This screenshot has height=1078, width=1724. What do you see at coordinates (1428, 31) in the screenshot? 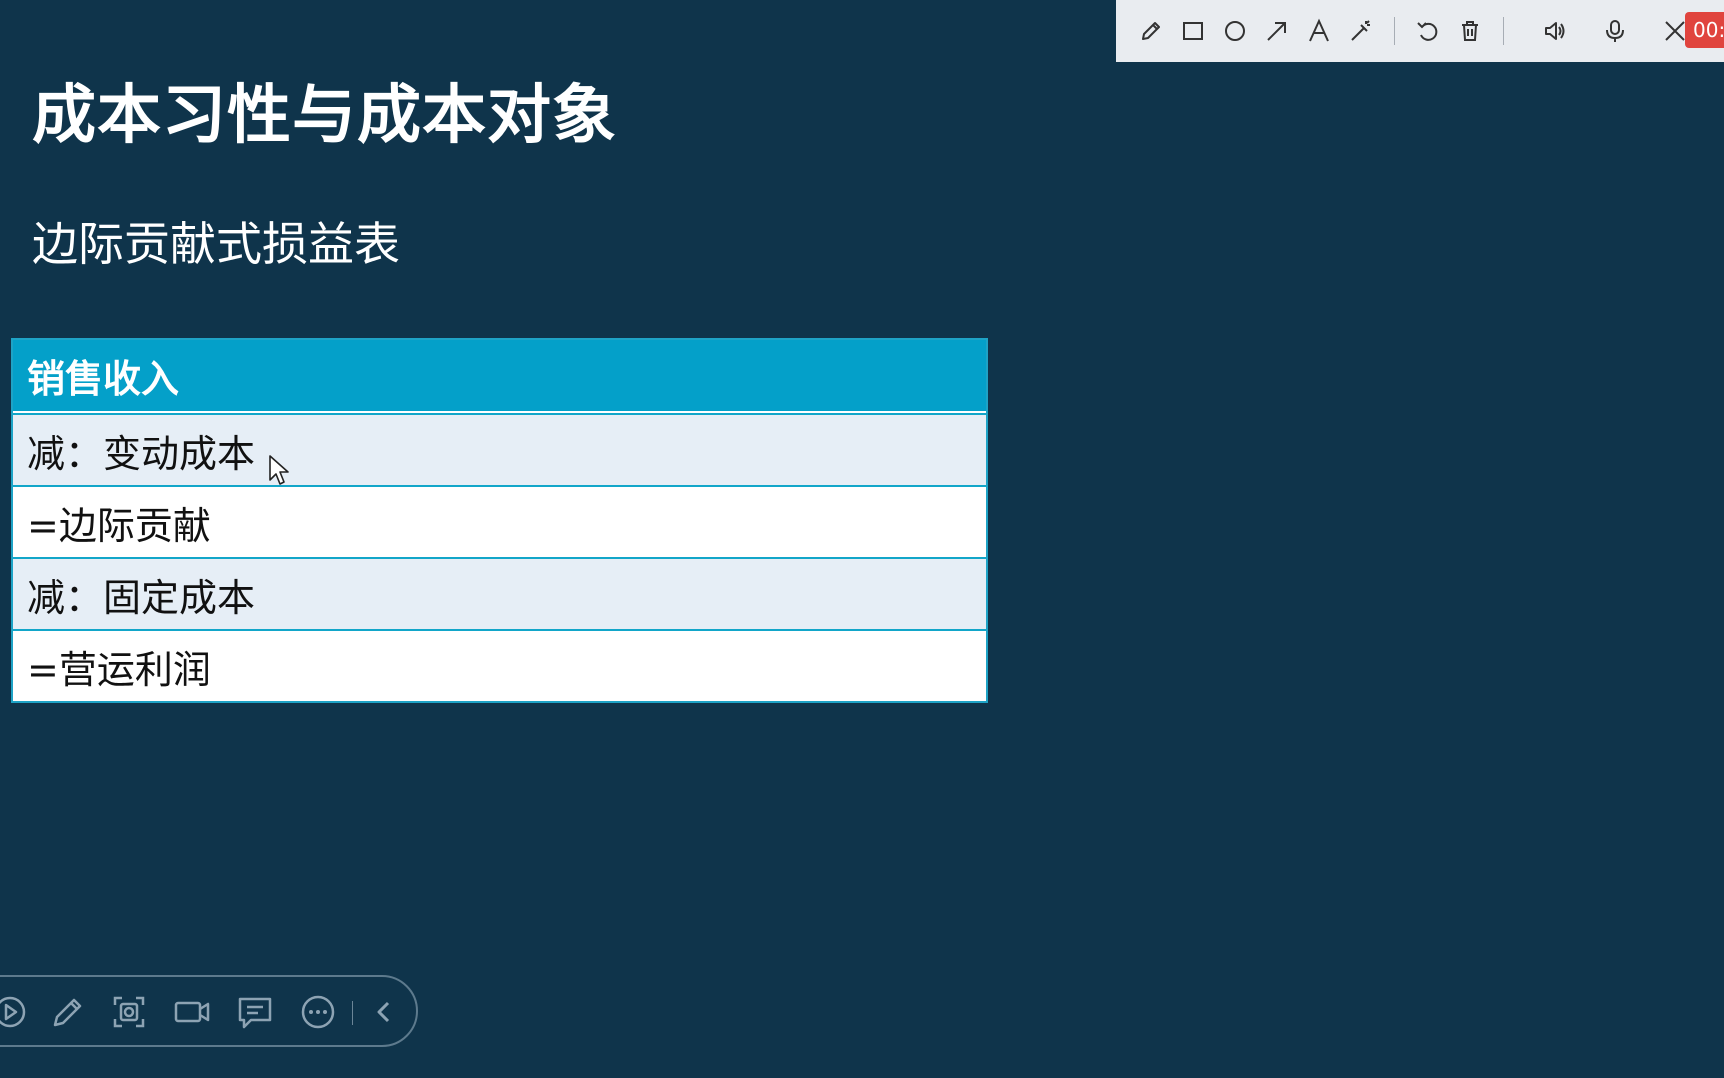
I see `undo-icon` at bounding box center [1428, 31].